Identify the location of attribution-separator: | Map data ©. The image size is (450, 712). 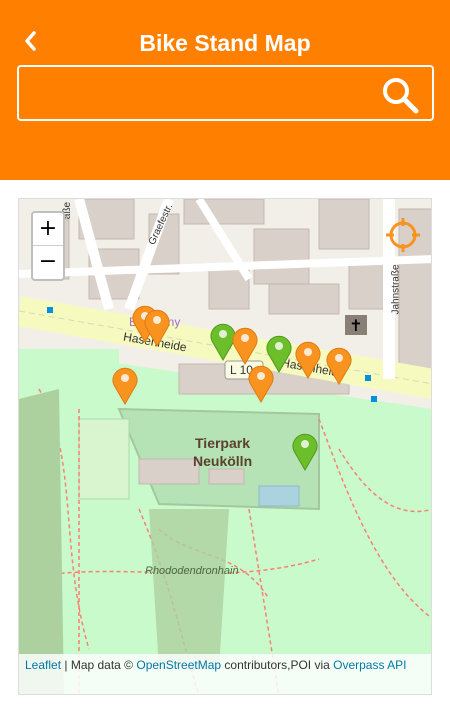
(99, 665).